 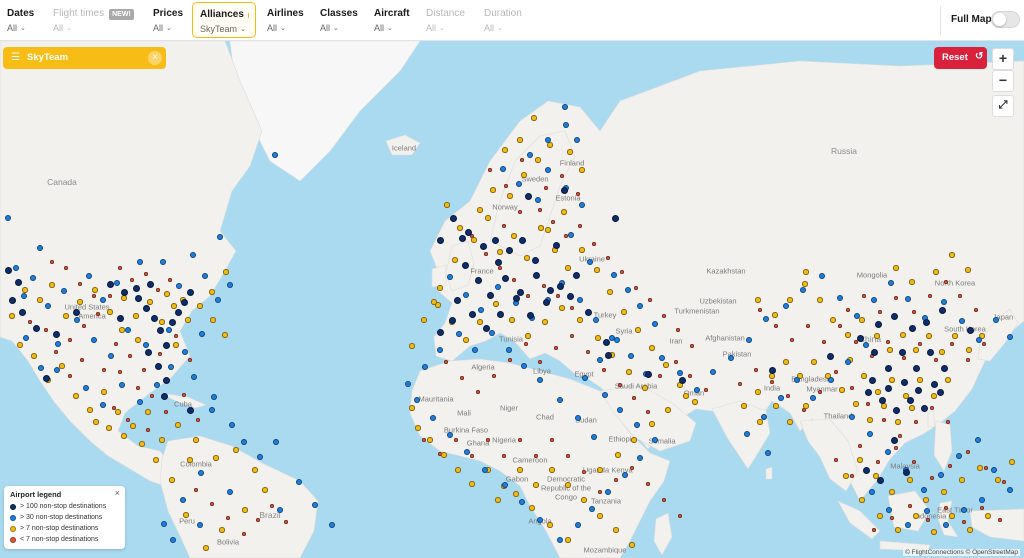 I want to click on full-map-toggle, so click(x=1005, y=19).